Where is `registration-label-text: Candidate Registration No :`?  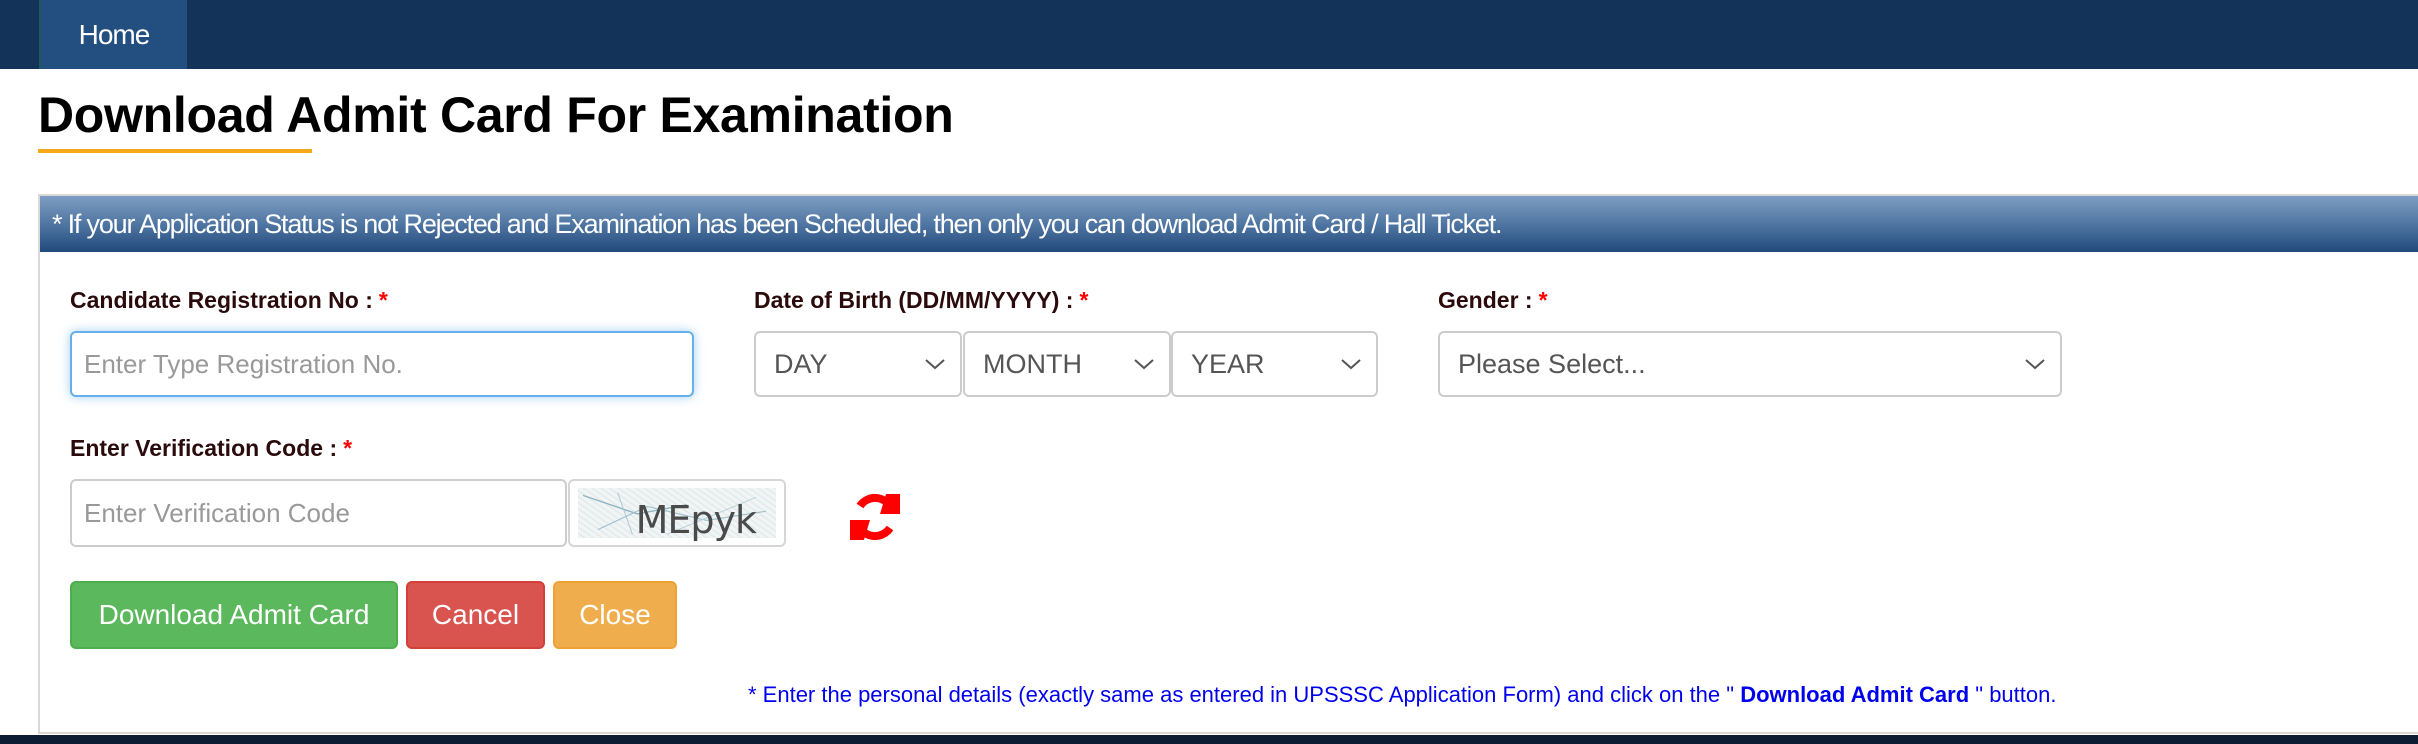
registration-label-text: Candidate Registration No : is located at coordinates (221, 300).